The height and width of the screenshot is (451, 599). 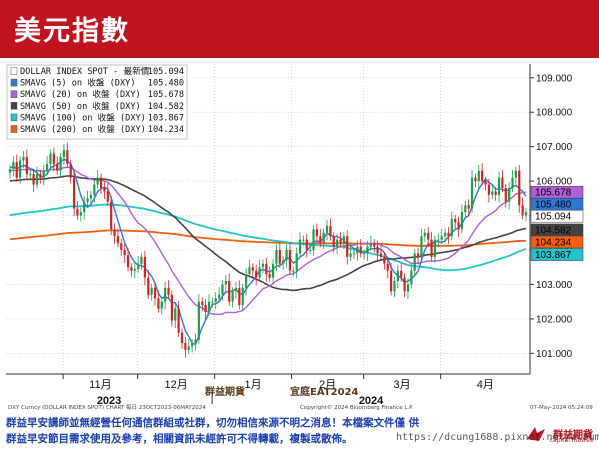 What do you see at coordinates (166, 72) in the screenshot?
I see `legend-value: 105.094` at bounding box center [166, 72].